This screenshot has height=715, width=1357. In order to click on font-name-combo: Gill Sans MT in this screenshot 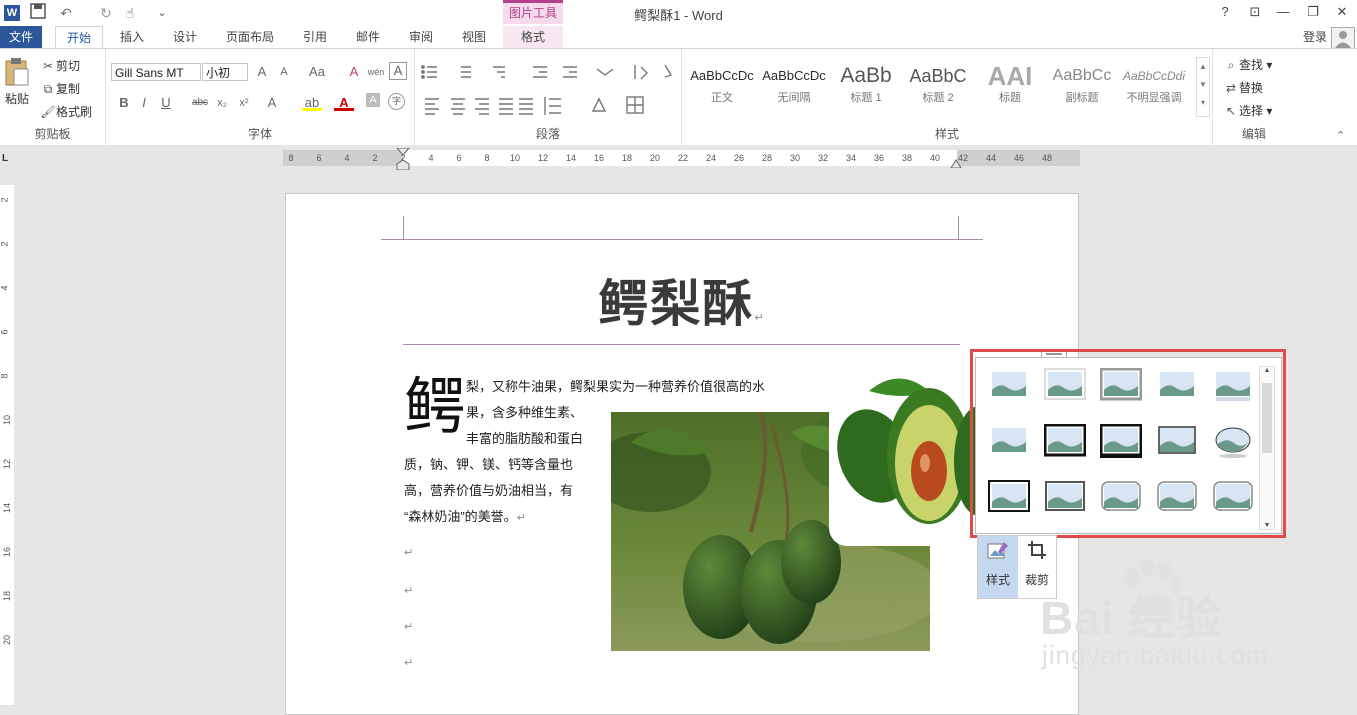, I will do `click(156, 72)`.